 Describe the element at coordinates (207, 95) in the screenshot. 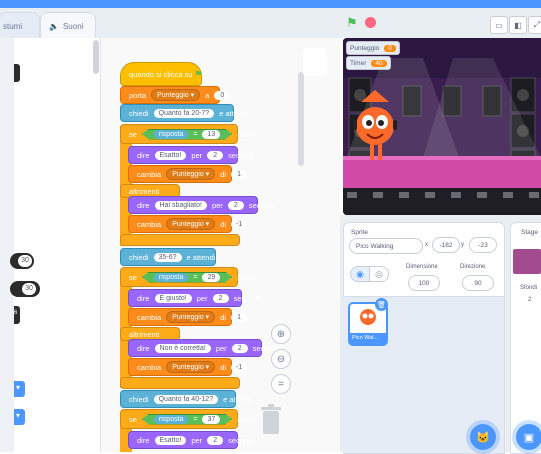

I see `block-word: a` at that location.